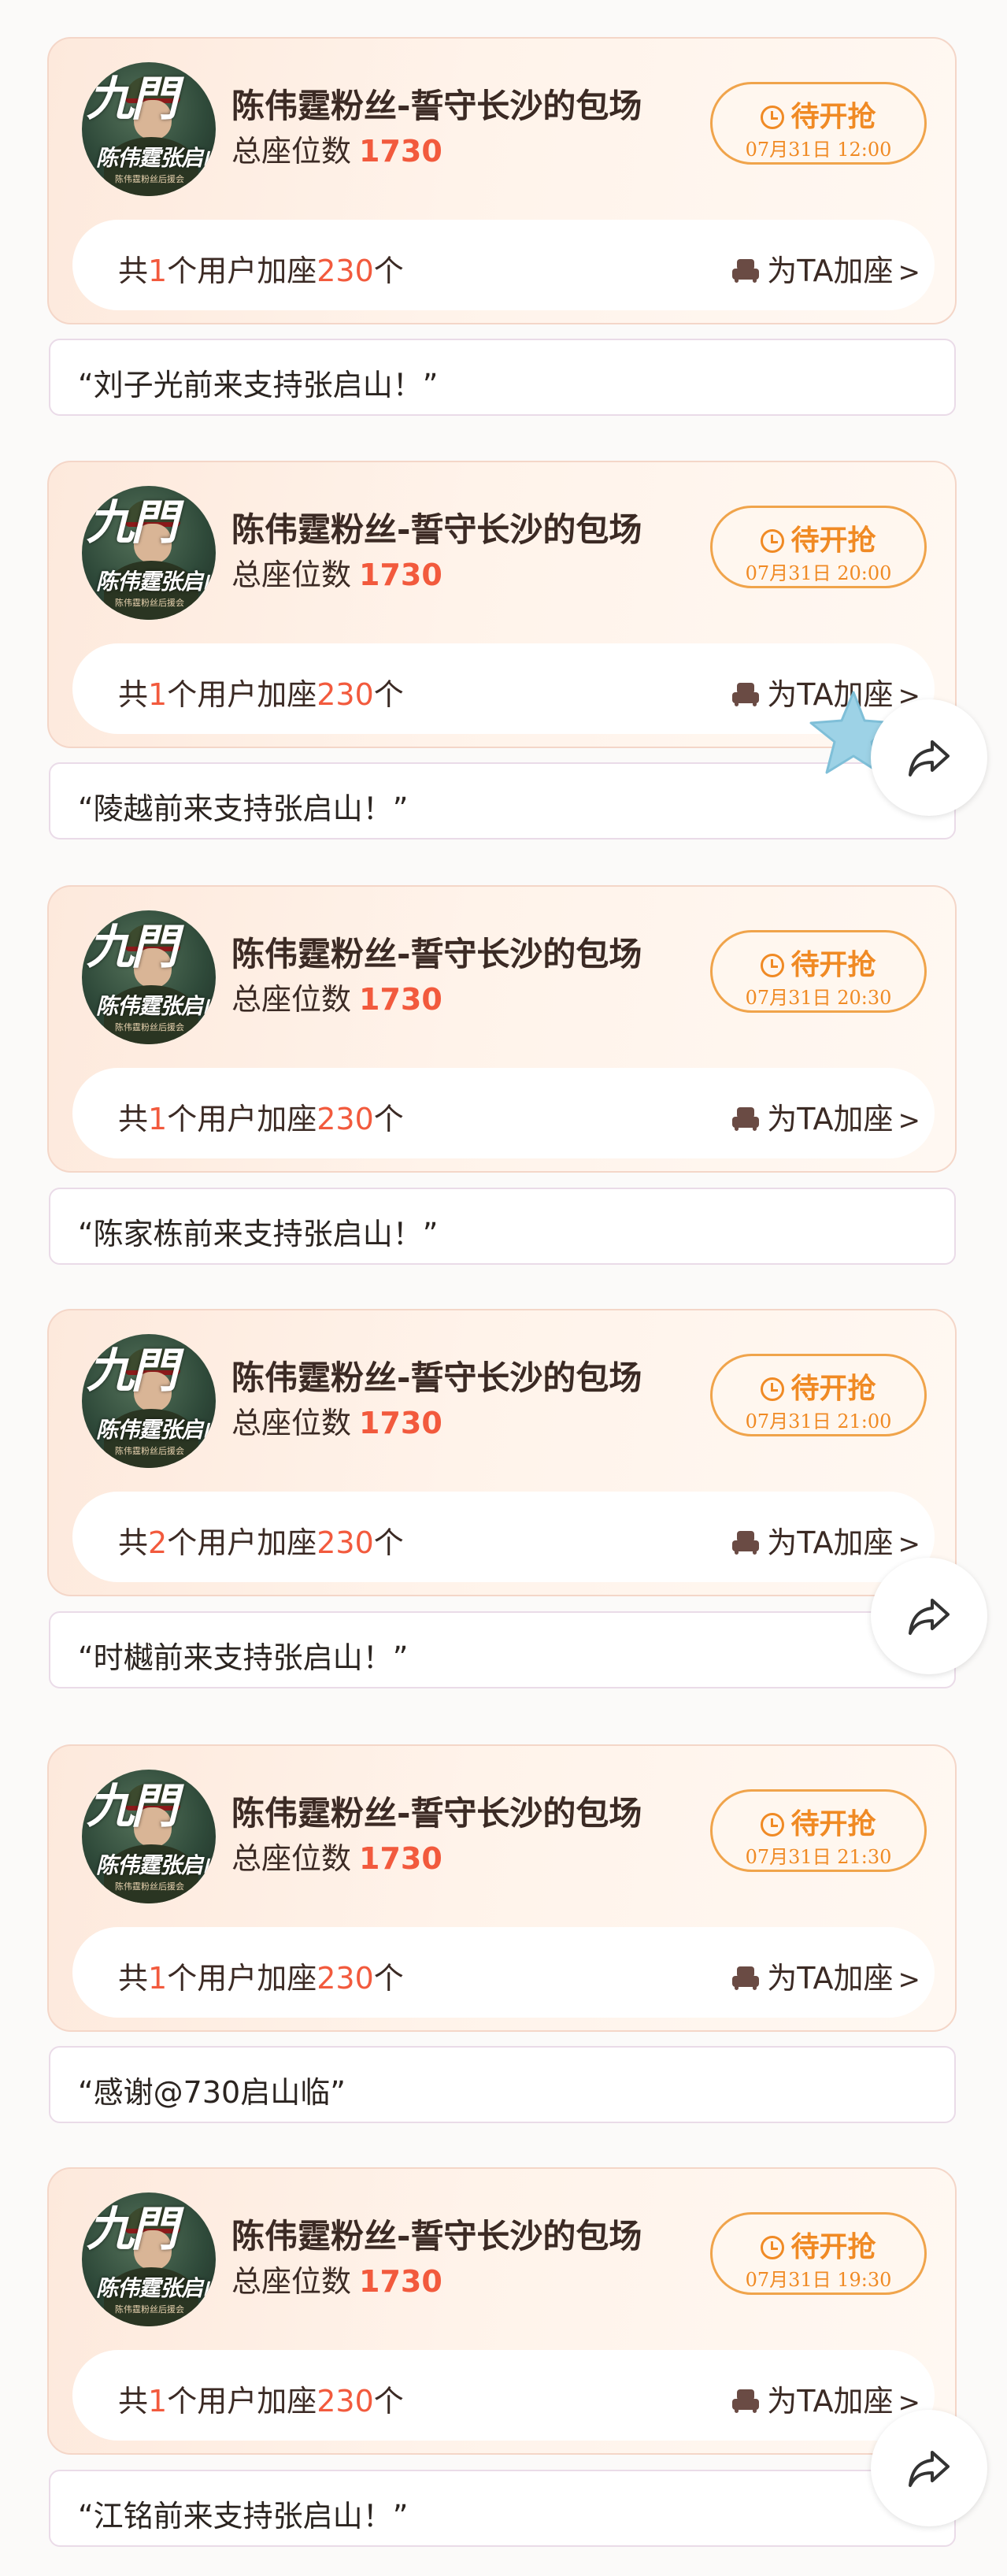 The height and width of the screenshot is (2576, 1007). I want to click on status-button: 待开抢 07月31日 20:30, so click(818, 971).